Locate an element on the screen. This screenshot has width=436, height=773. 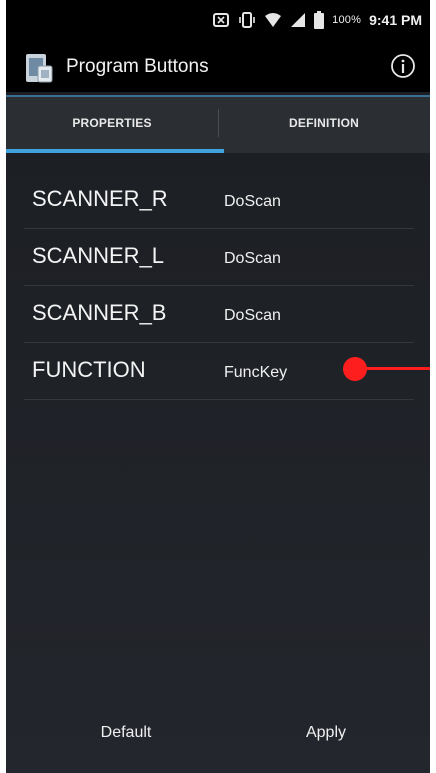
button-name: SCANNER_B is located at coordinates (99, 312).